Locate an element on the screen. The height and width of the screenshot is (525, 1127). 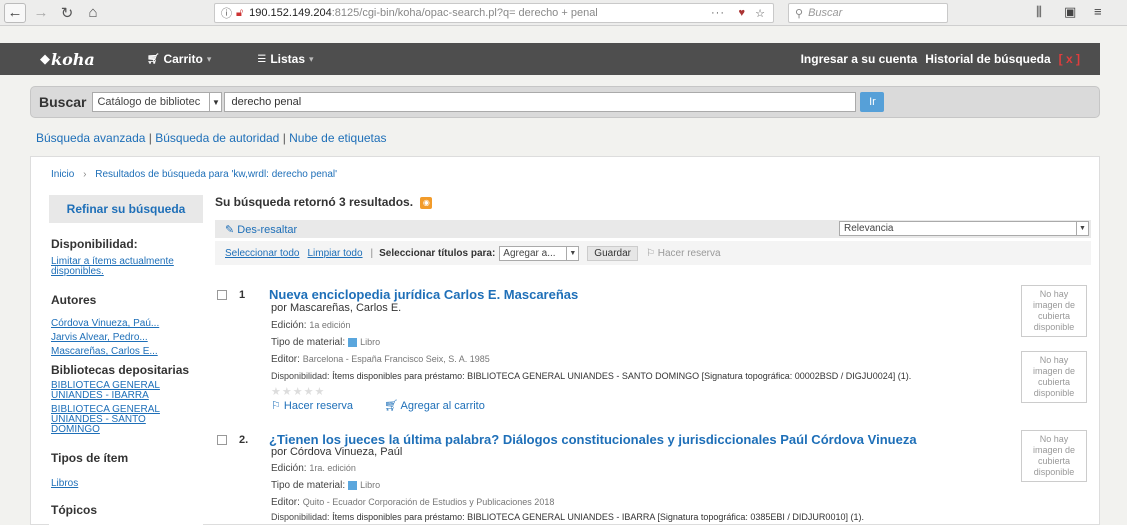
add-to-cart-label: Agregar al carrito is located at coordinates (442, 406).